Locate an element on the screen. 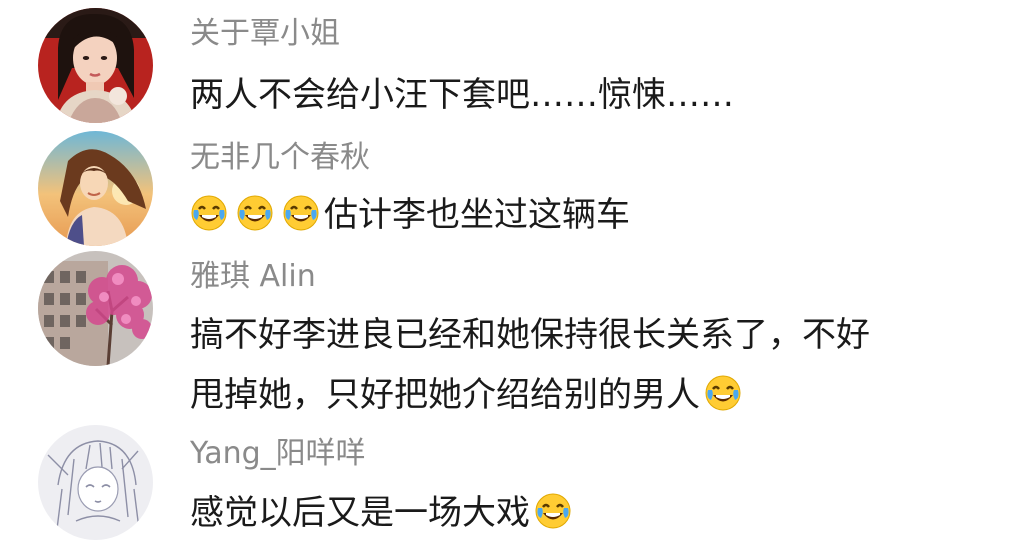 This screenshot has width=1024, height=546. comment-username: 关于覃小姐 is located at coordinates (265, 34).